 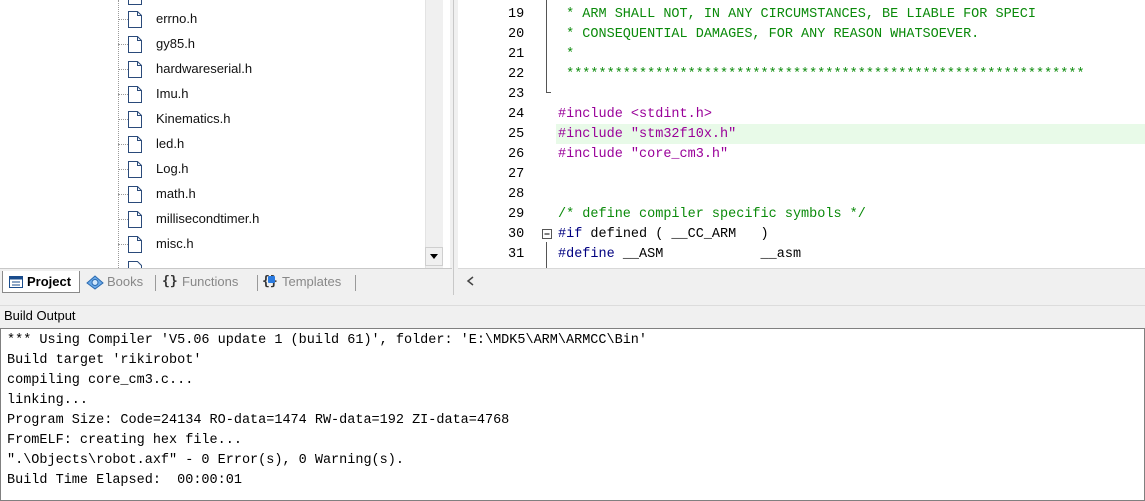 What do you see at coordinates (647, 134) in the screenshot?
I see `code-text: #include "stm32f10x.h"` at bounding box center [647, 134].